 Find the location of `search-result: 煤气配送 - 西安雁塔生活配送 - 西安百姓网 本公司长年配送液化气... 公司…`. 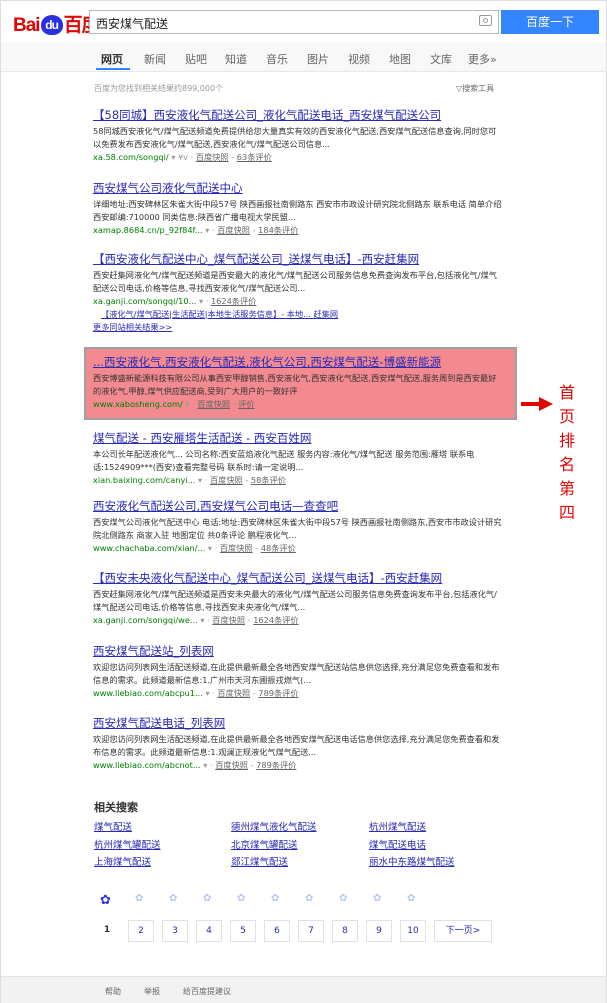

search-result: 煤气配送 - 西安雁塔生活配送 - 西安百姓网 本公司长年配送液化气... 公司… is located at coordinates (298, 458).